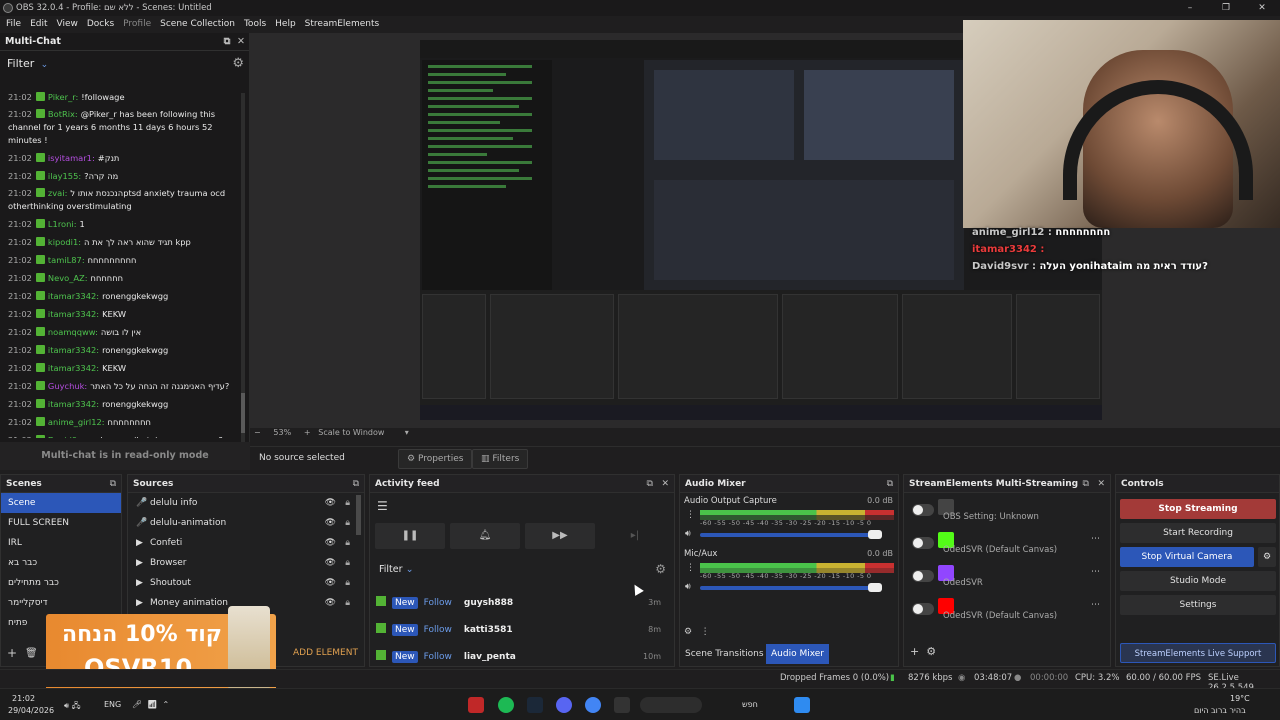  Describe the element at coordinates (13, 24) in the screenshot. I see `menu-file: File` at that location.